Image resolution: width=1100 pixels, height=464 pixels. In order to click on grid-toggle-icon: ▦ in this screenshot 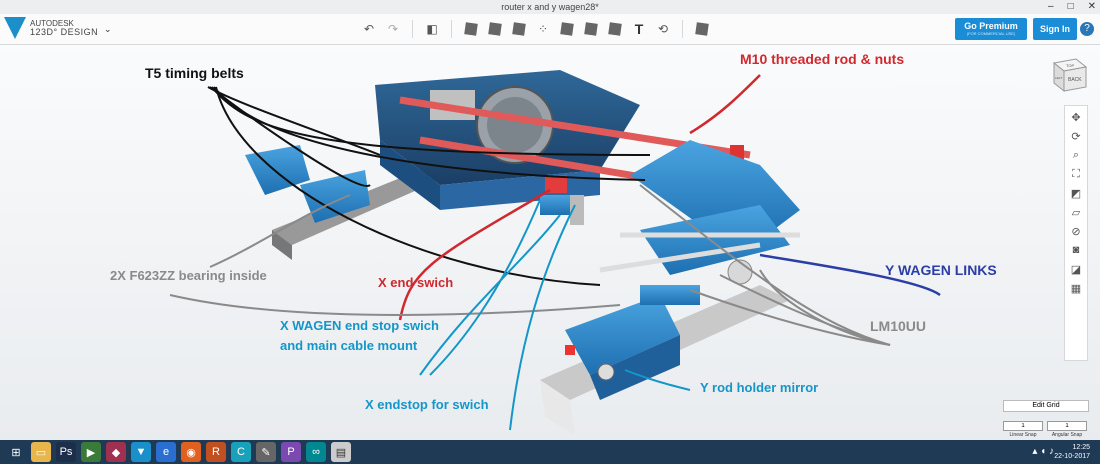, I will do `click(1076, 288)`.